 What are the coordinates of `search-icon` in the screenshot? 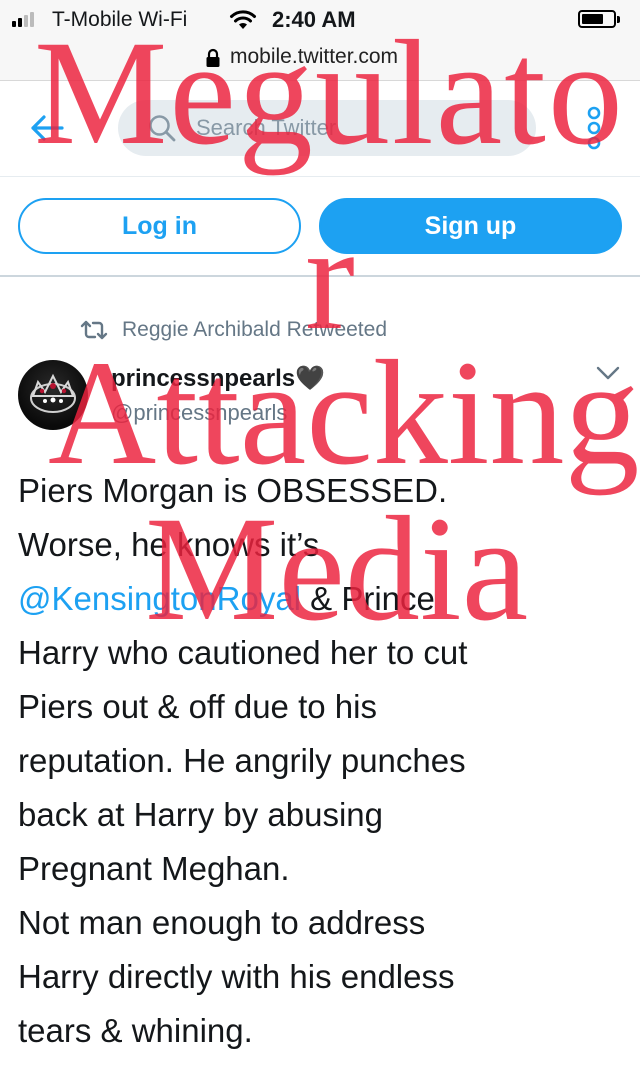 It's located at (162, 130).